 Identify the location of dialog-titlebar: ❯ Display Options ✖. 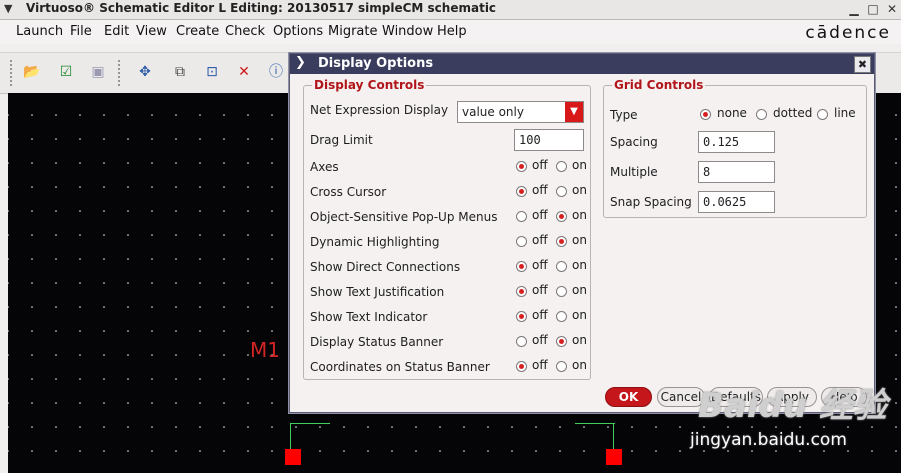
(582, 64).